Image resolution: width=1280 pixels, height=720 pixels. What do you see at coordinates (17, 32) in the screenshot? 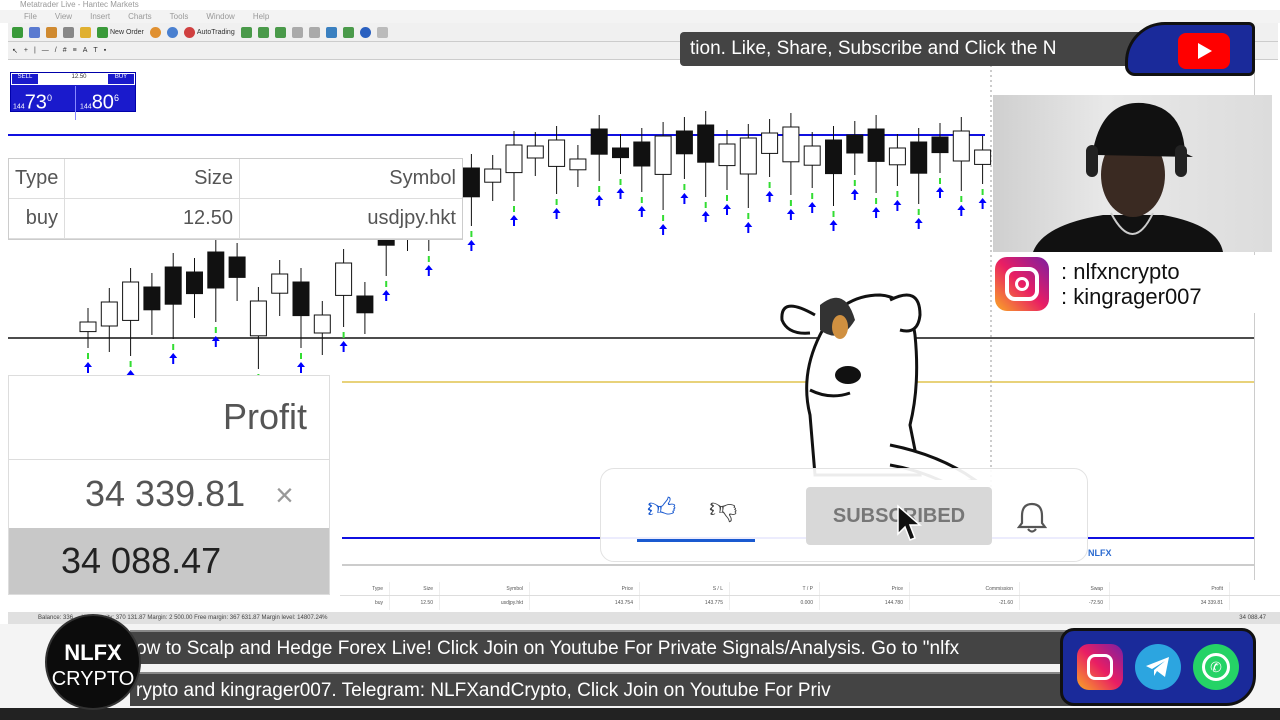
I see `new-chart-icon` at bounding box center [17, 32].